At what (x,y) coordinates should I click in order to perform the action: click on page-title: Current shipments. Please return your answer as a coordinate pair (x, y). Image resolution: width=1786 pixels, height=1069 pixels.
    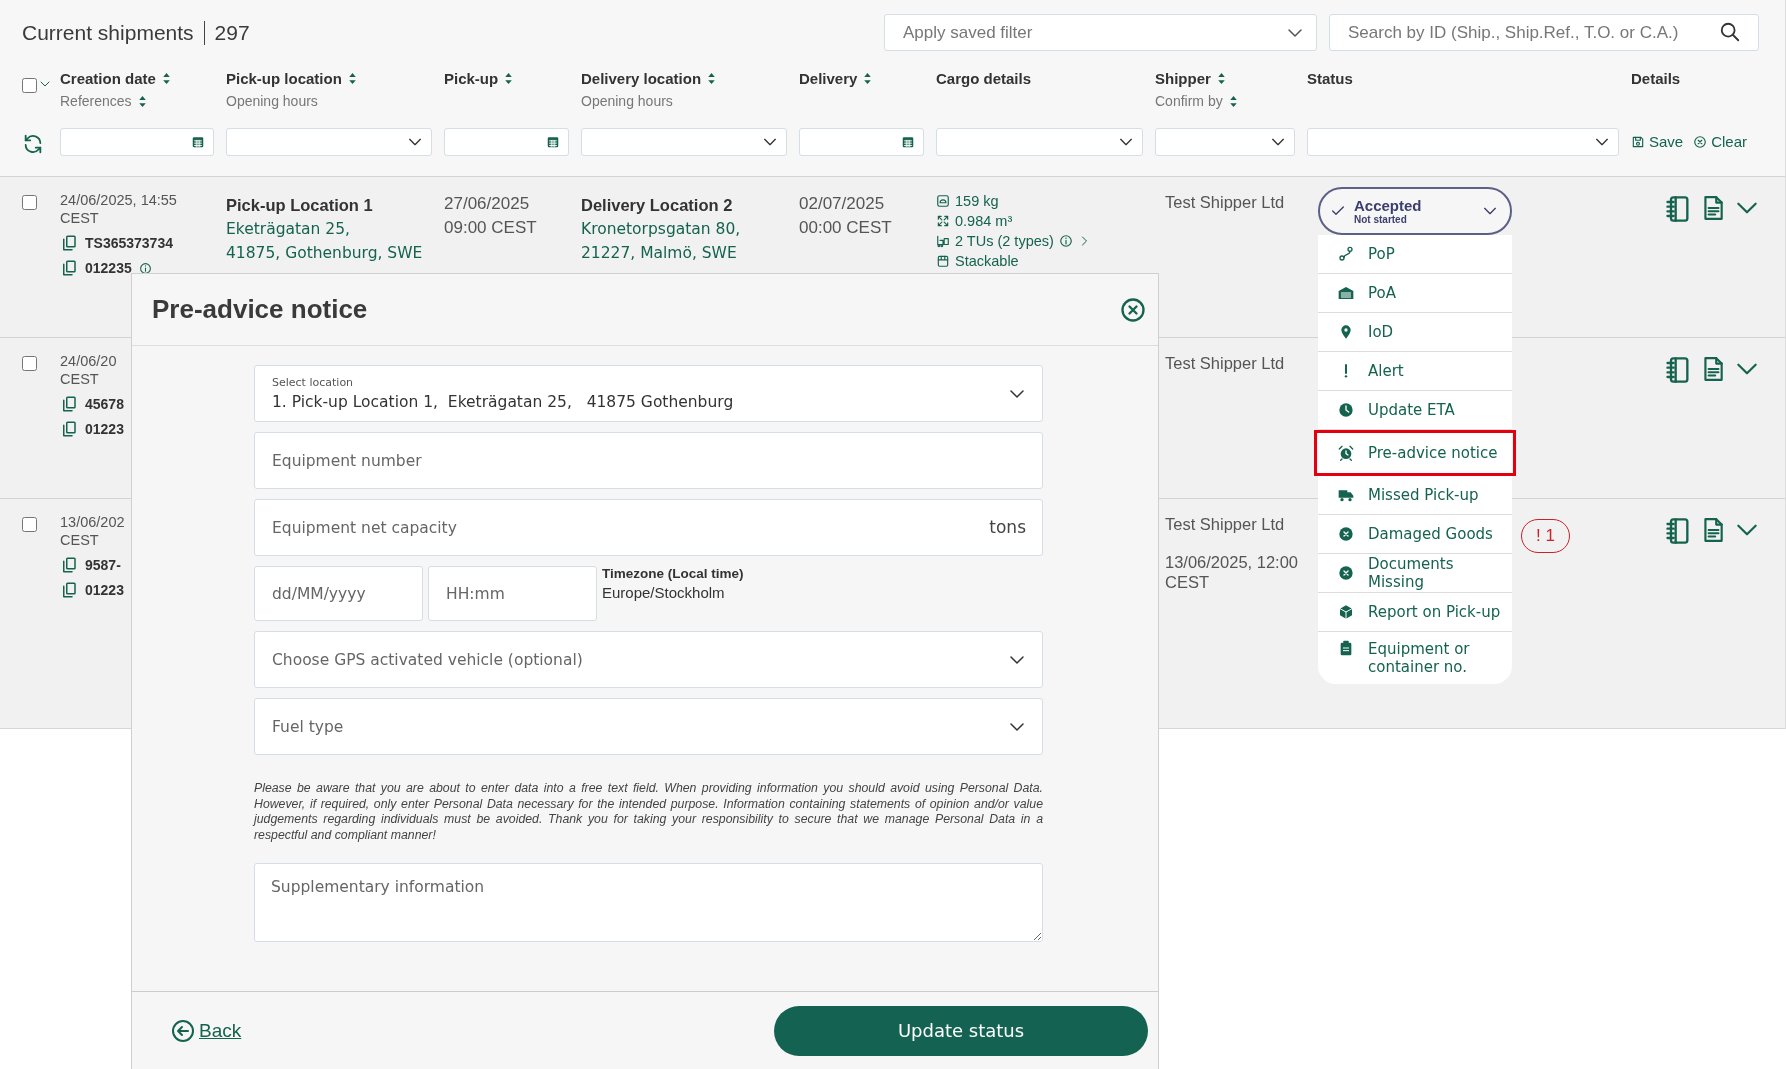
    Looking at the image, I should click on (108, 32).